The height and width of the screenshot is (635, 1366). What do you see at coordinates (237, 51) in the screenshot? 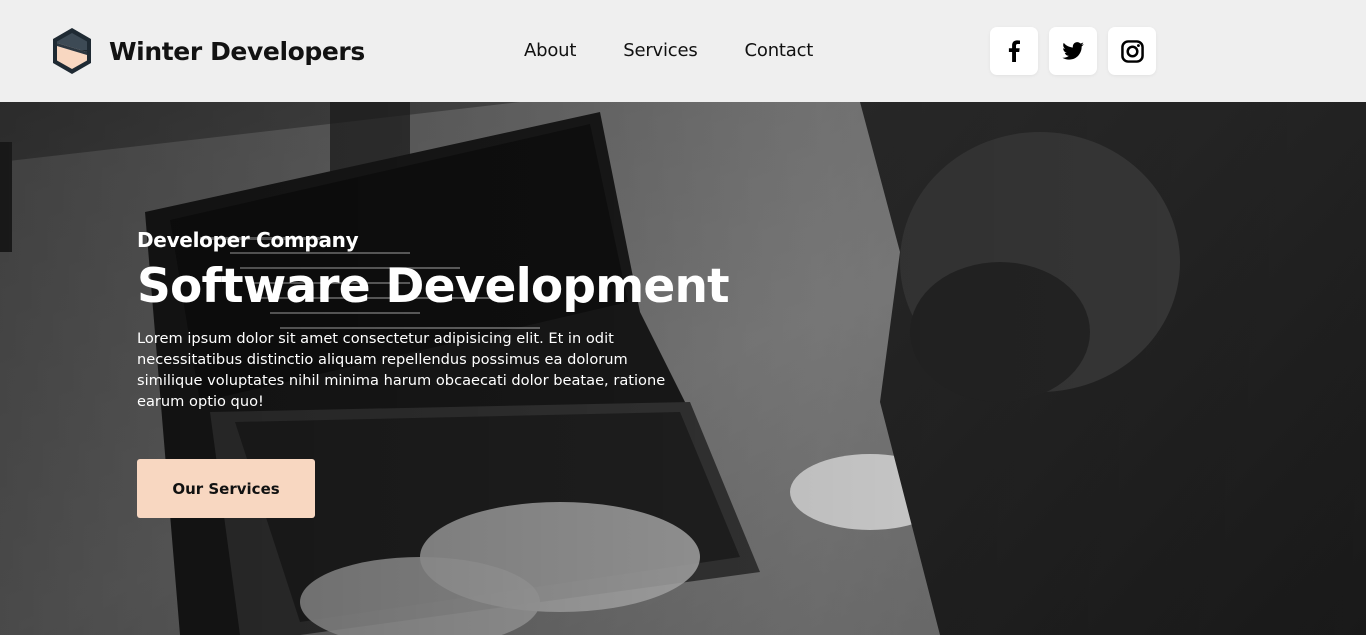
I see `brand-name: Winter Developers` at bounding box center [237, 51].